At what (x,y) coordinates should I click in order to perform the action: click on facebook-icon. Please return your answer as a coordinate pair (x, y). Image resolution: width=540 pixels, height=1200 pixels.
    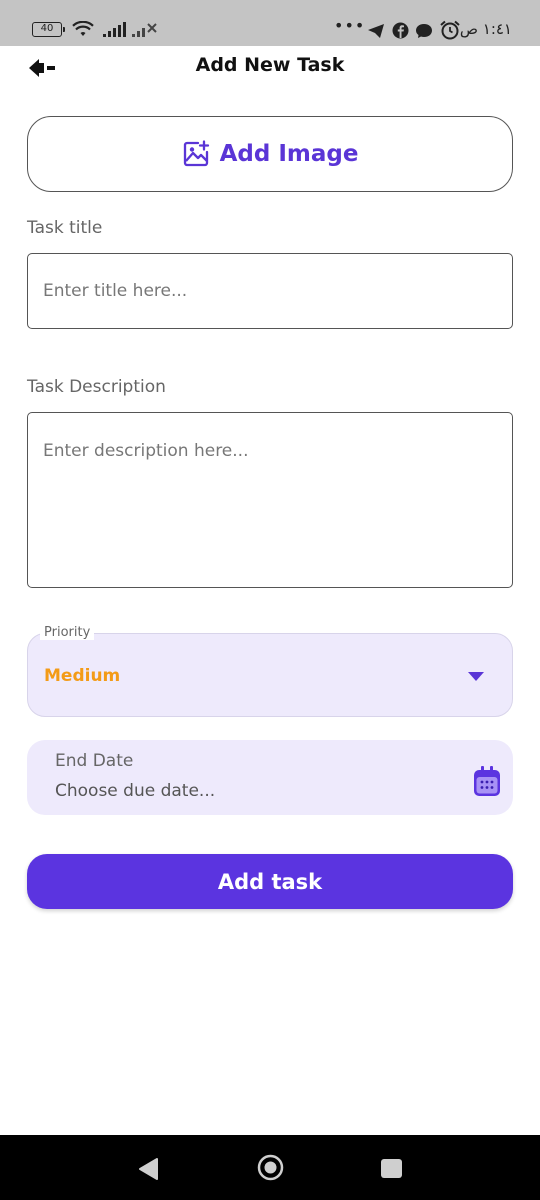
    Looking at the image, I should click on (400, 30).